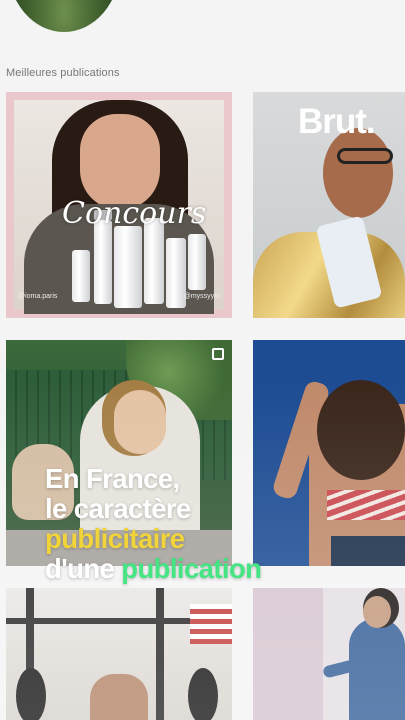 This screenshot has width=405, height=720. I want to click on multi-image-icon, so click(218, 354).